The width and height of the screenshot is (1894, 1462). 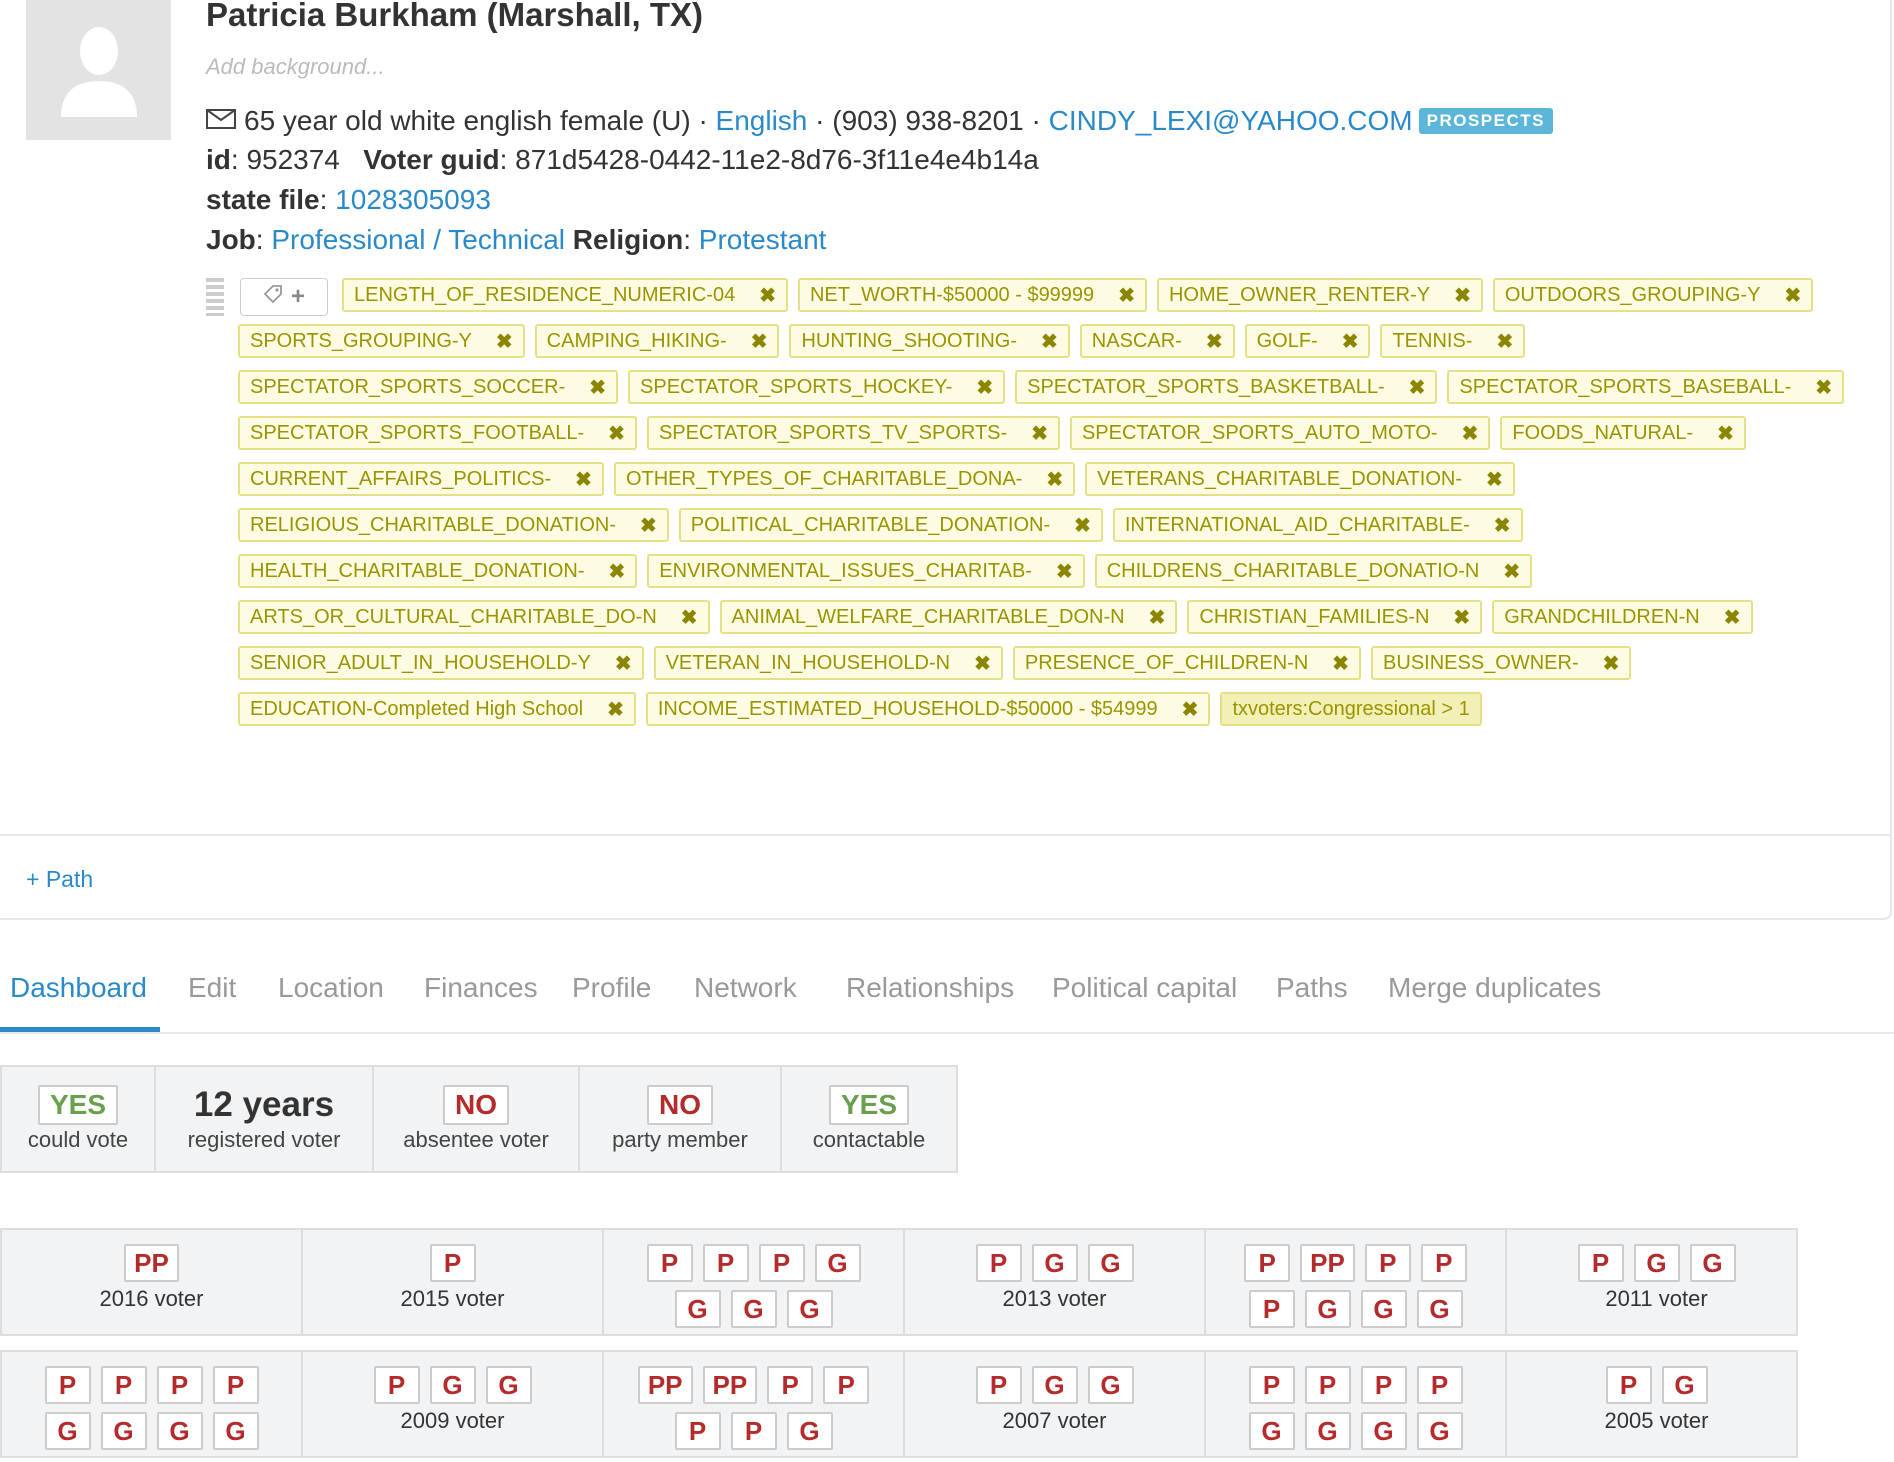 What do you see at coordinates (413, 199) in the screenshot?
I see `state-file-link: 1028305093` at bounding box center [413, 199].